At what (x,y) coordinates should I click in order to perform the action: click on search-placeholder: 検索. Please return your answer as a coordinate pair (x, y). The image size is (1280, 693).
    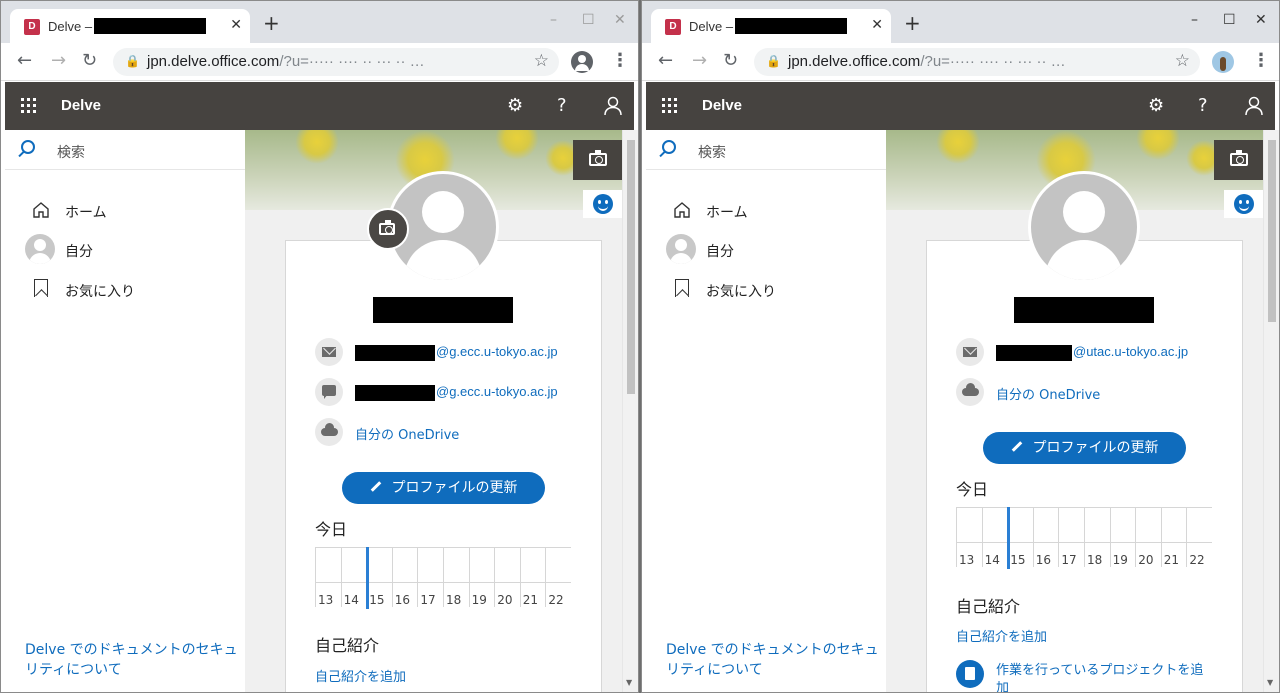
    Looking at the image, I should click on (712, 153).